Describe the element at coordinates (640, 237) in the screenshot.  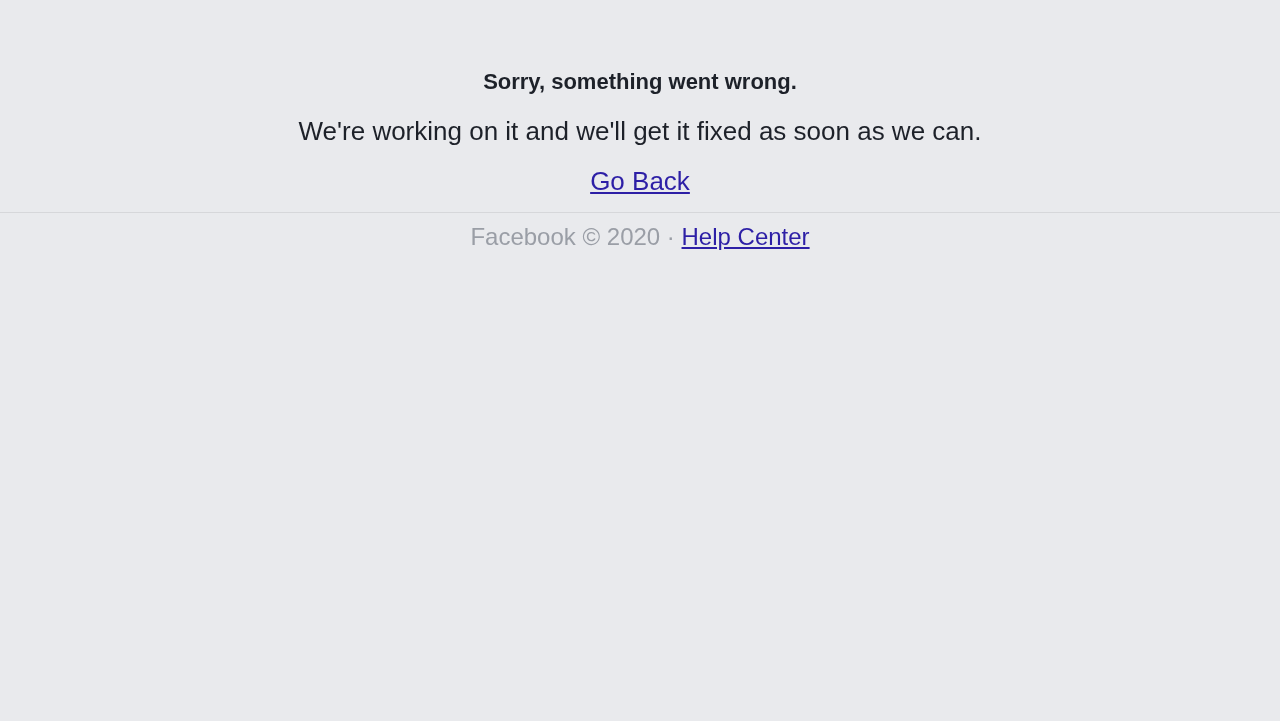
I see `footer-text: Facebook © 2020 · Help Center` at that location.